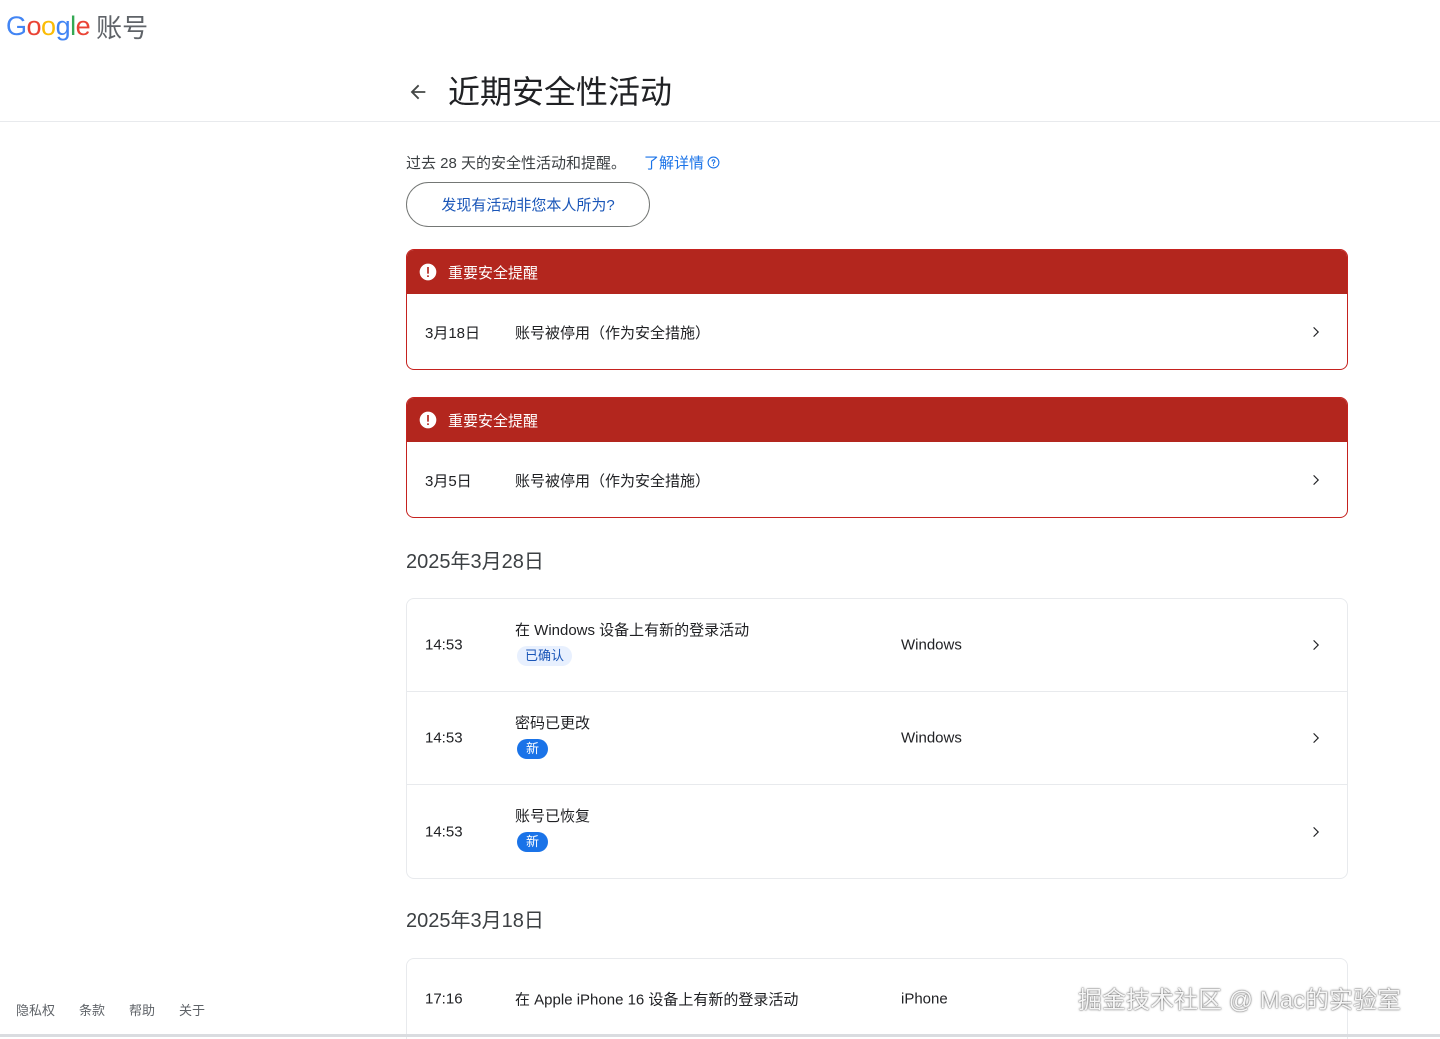  Describe the element at coordinates (453, 333) in the screenshot. I see `alert-date: 3月18日` at that location.